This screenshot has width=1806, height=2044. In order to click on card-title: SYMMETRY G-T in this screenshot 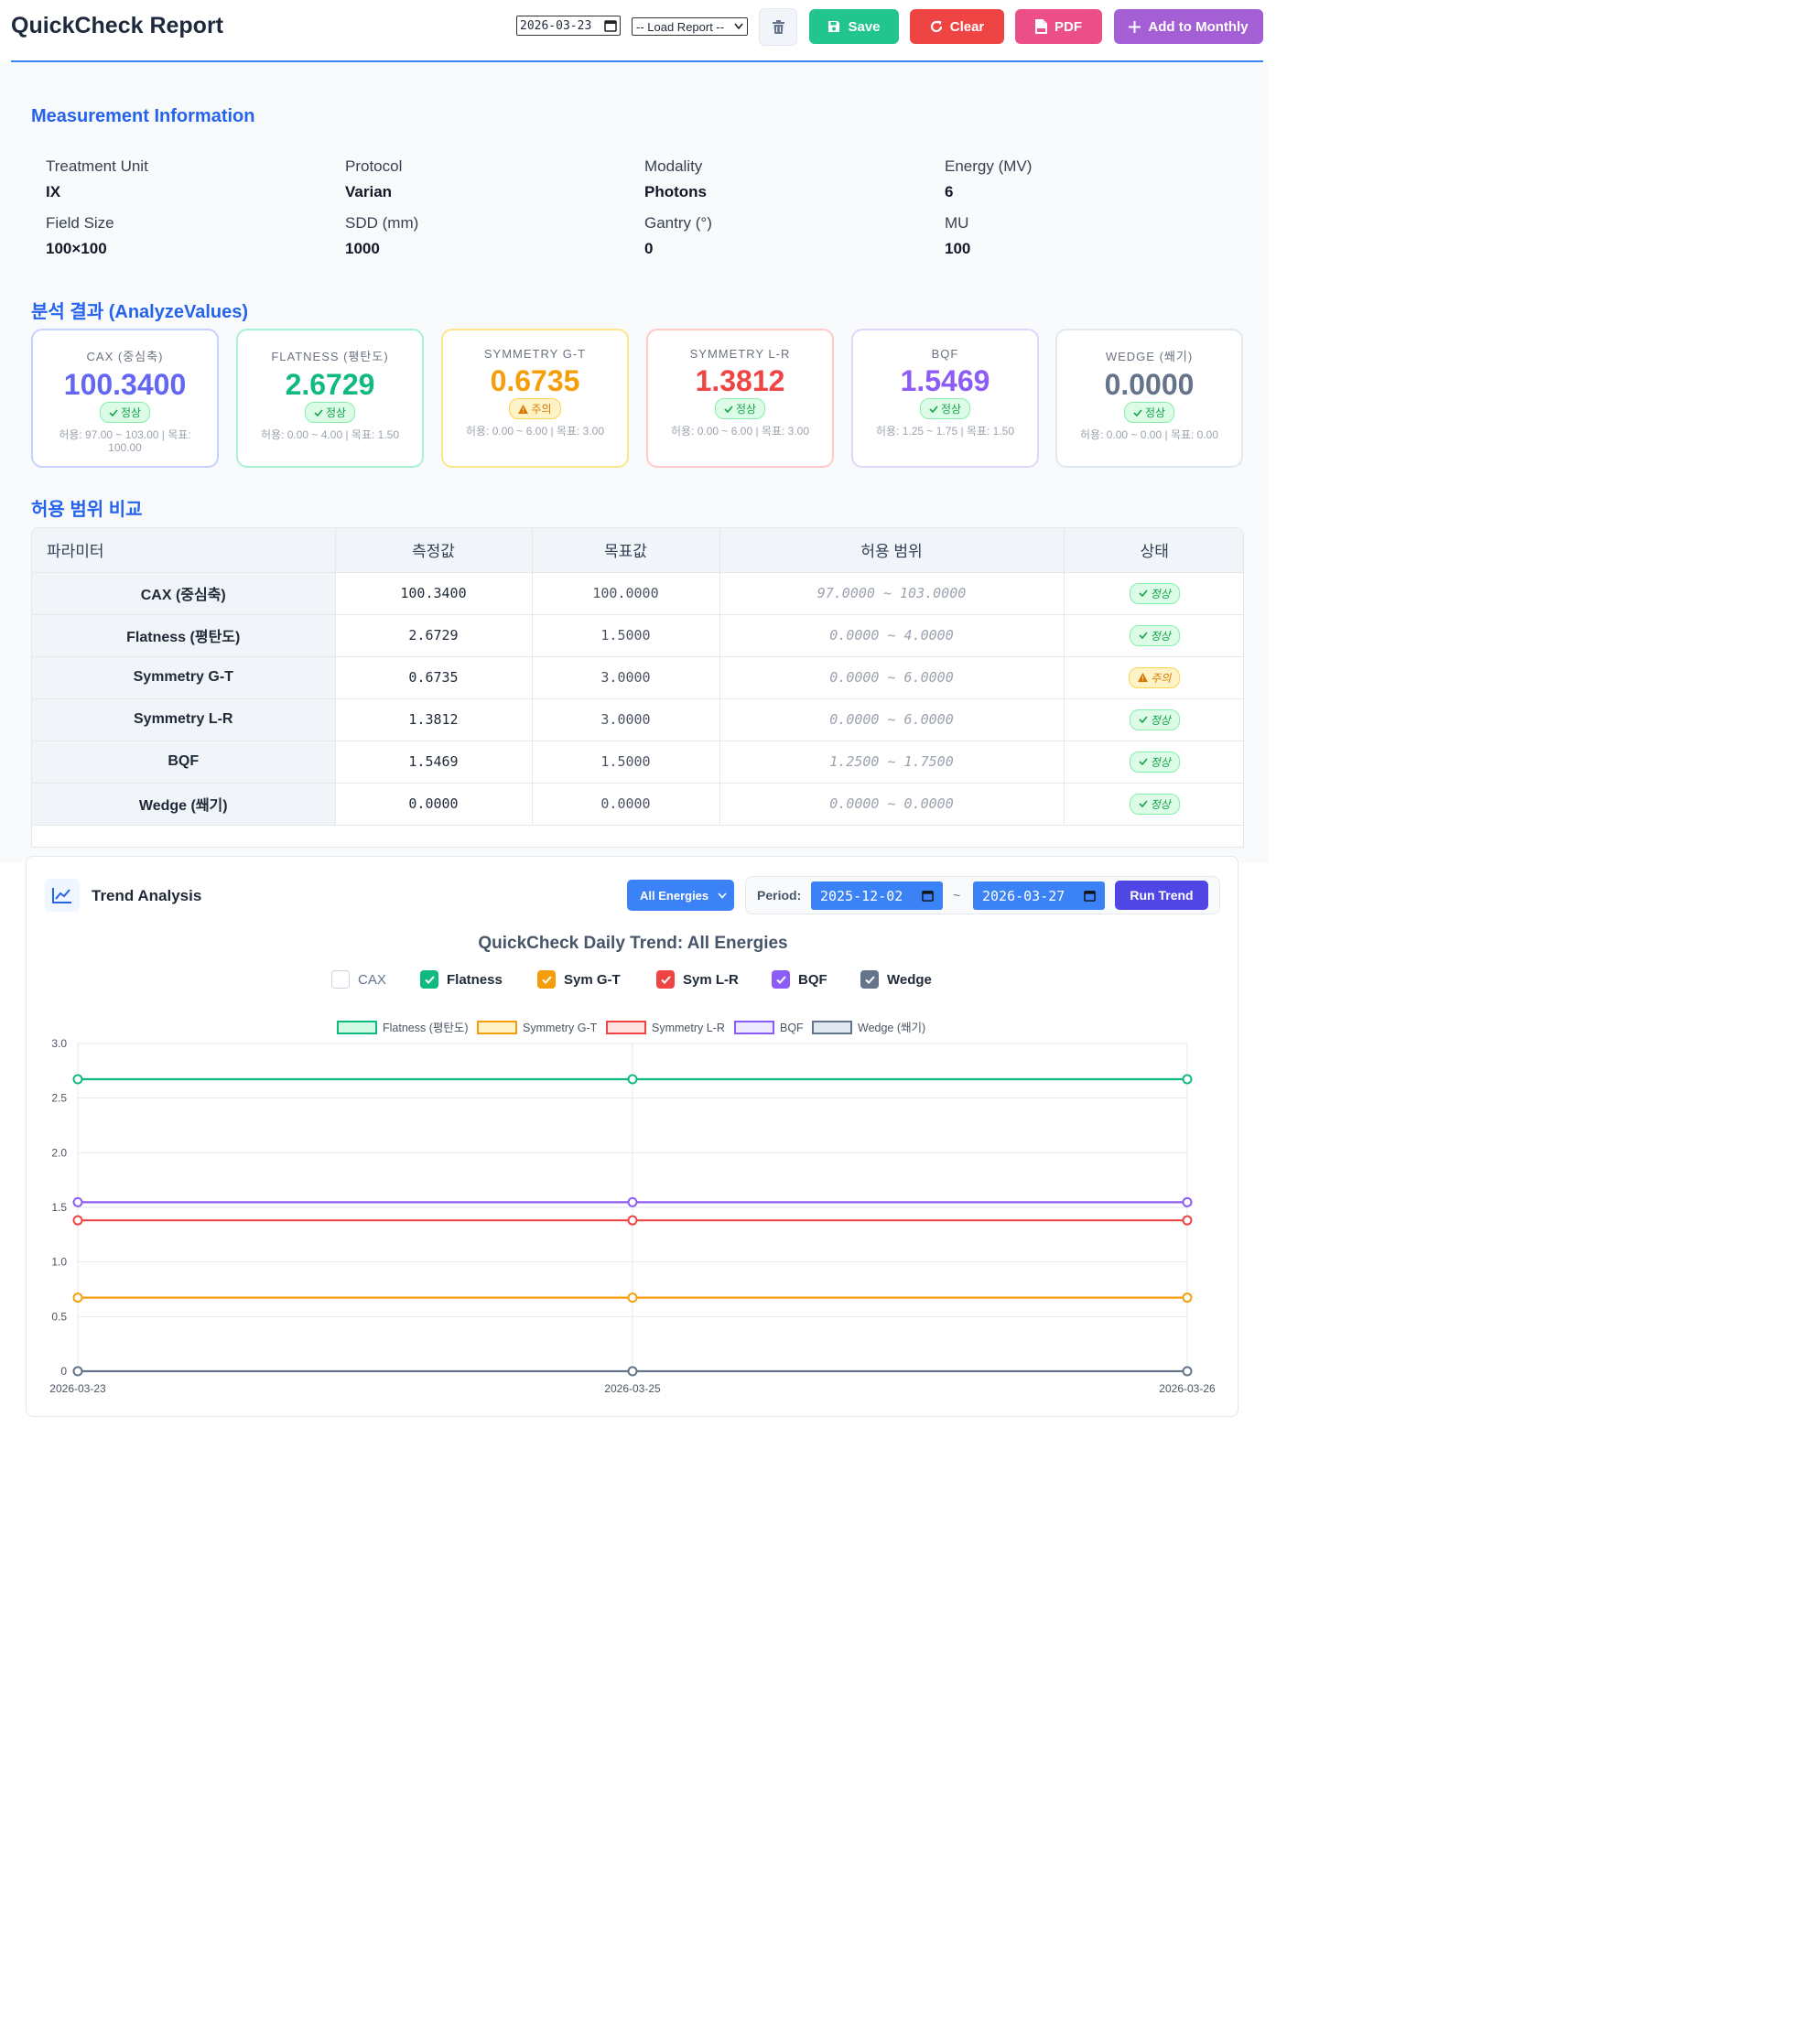, I will do `click(535, 354)`.